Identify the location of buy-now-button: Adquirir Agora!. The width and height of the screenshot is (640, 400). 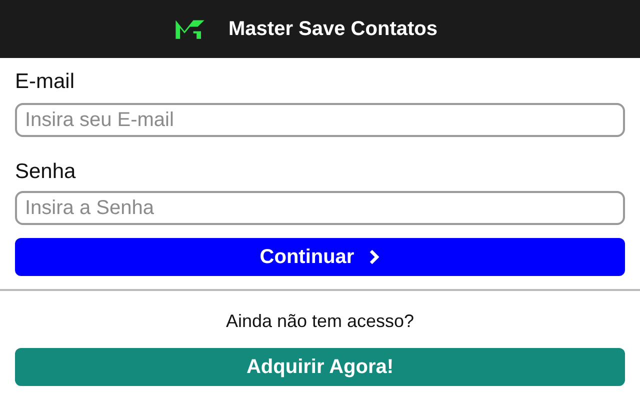
(320, 367).